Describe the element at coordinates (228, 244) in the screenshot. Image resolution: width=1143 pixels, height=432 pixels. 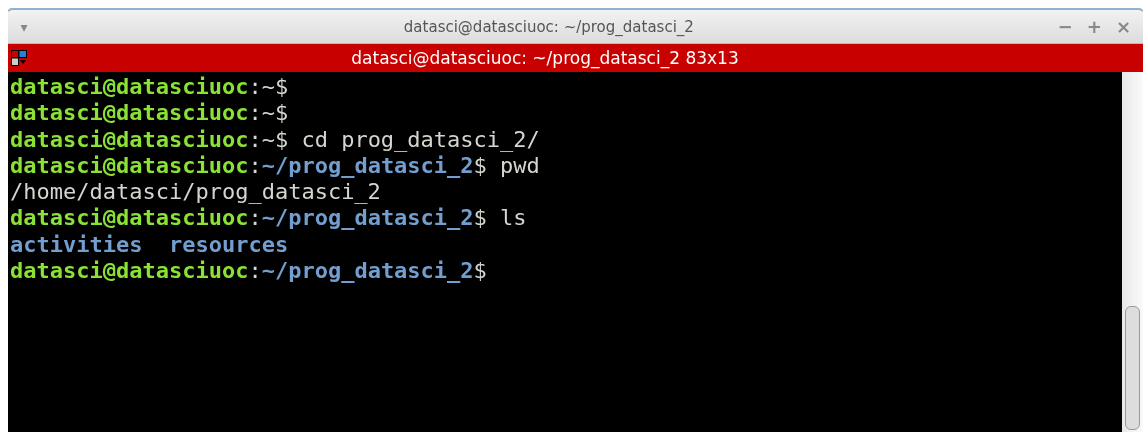
I see `directory-name: resources` at that location.